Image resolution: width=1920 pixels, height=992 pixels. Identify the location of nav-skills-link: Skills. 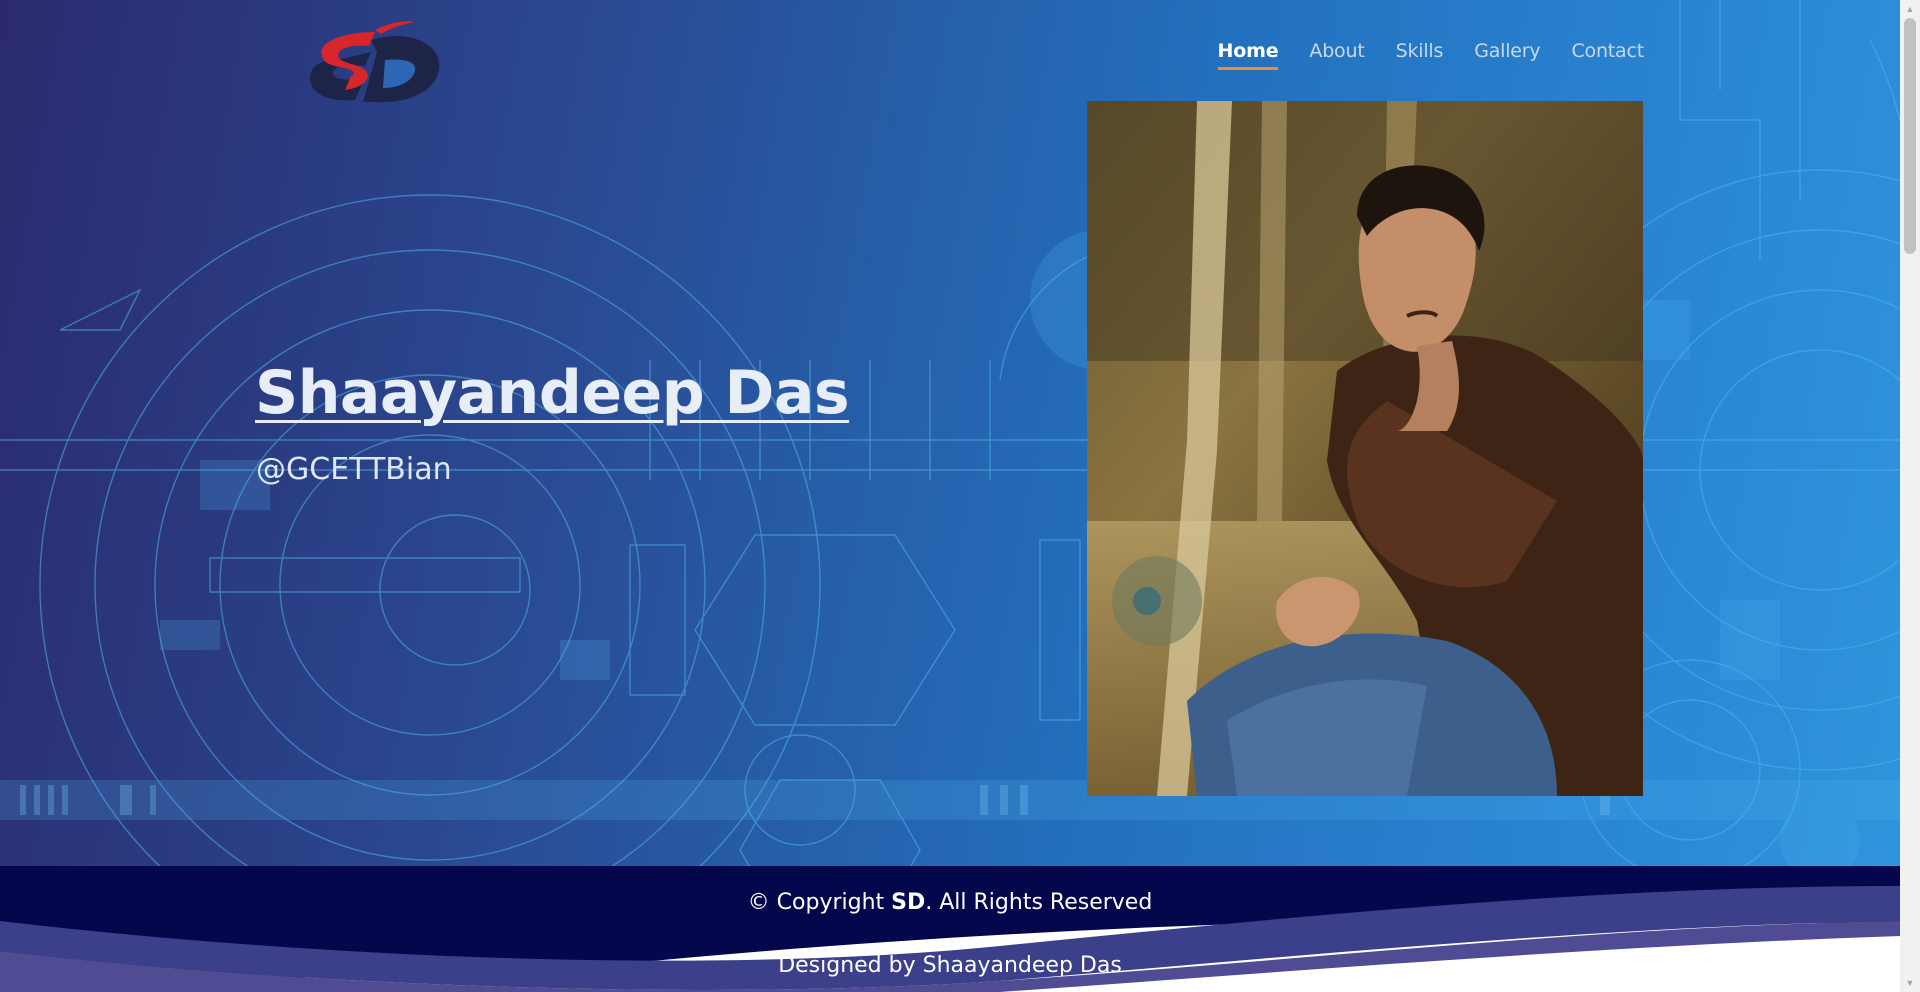
(1420, 55).